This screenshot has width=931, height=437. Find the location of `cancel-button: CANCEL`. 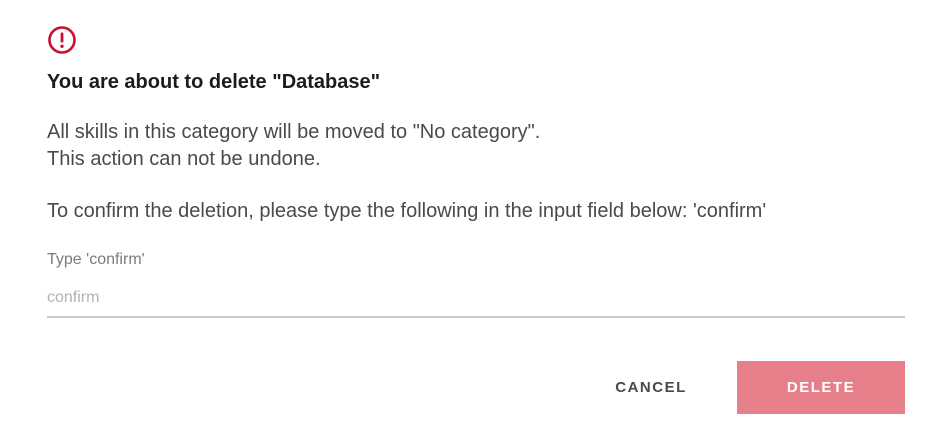

cancel-button: CANCEL is located at coordinates (651, 387).